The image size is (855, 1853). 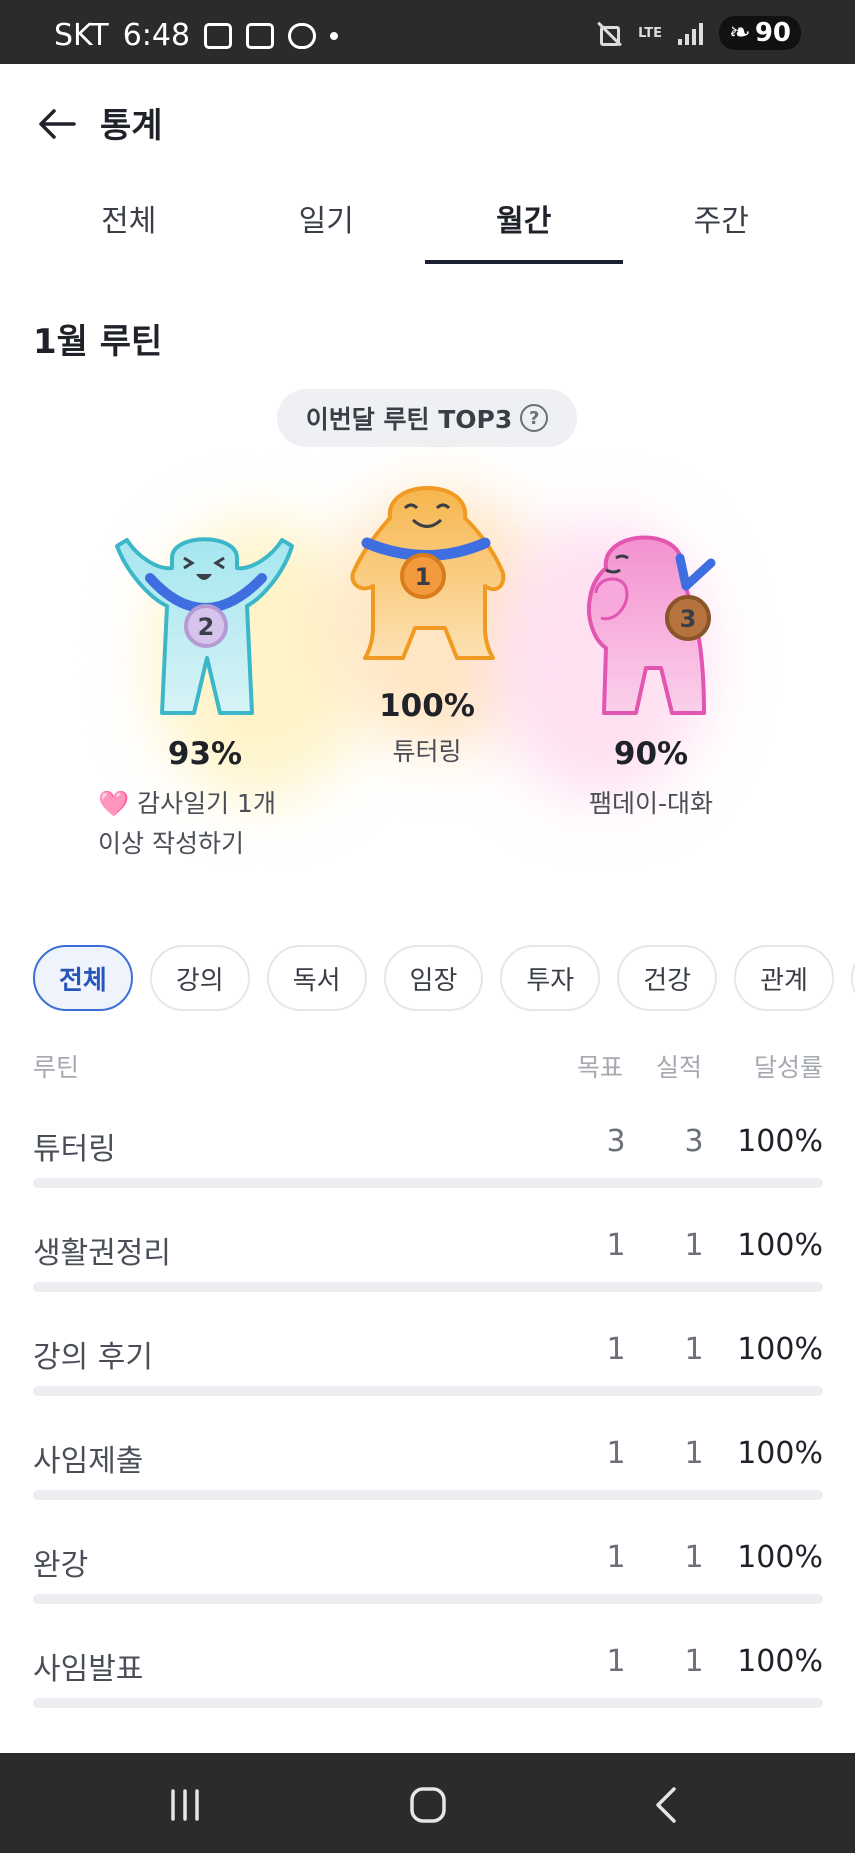 I want to click on header-routine: 루틴, so click(x=56, y=1067).